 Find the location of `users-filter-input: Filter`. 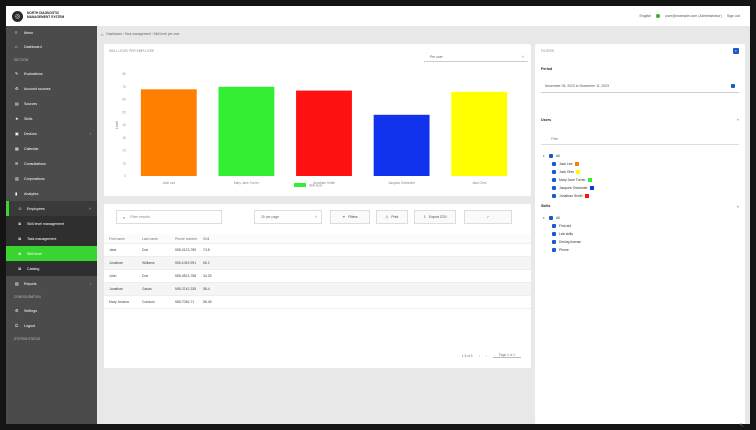

users-filter-input: Filter is located at coordinates (640, 139).